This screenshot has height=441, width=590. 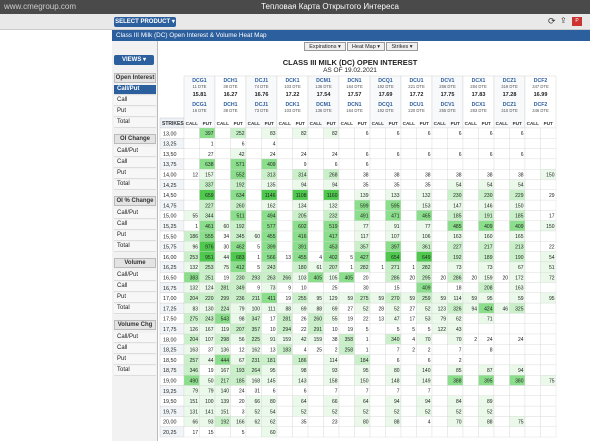 I want to click on expiry-price: 17.54, so click(x=324, y=95).